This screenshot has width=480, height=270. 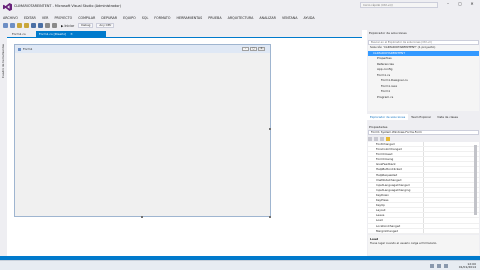 What do you see at coordinates (129, 18) in the screenshot?
I see `menu-equipo: EQUIPO` at bounding box center [129, 18].